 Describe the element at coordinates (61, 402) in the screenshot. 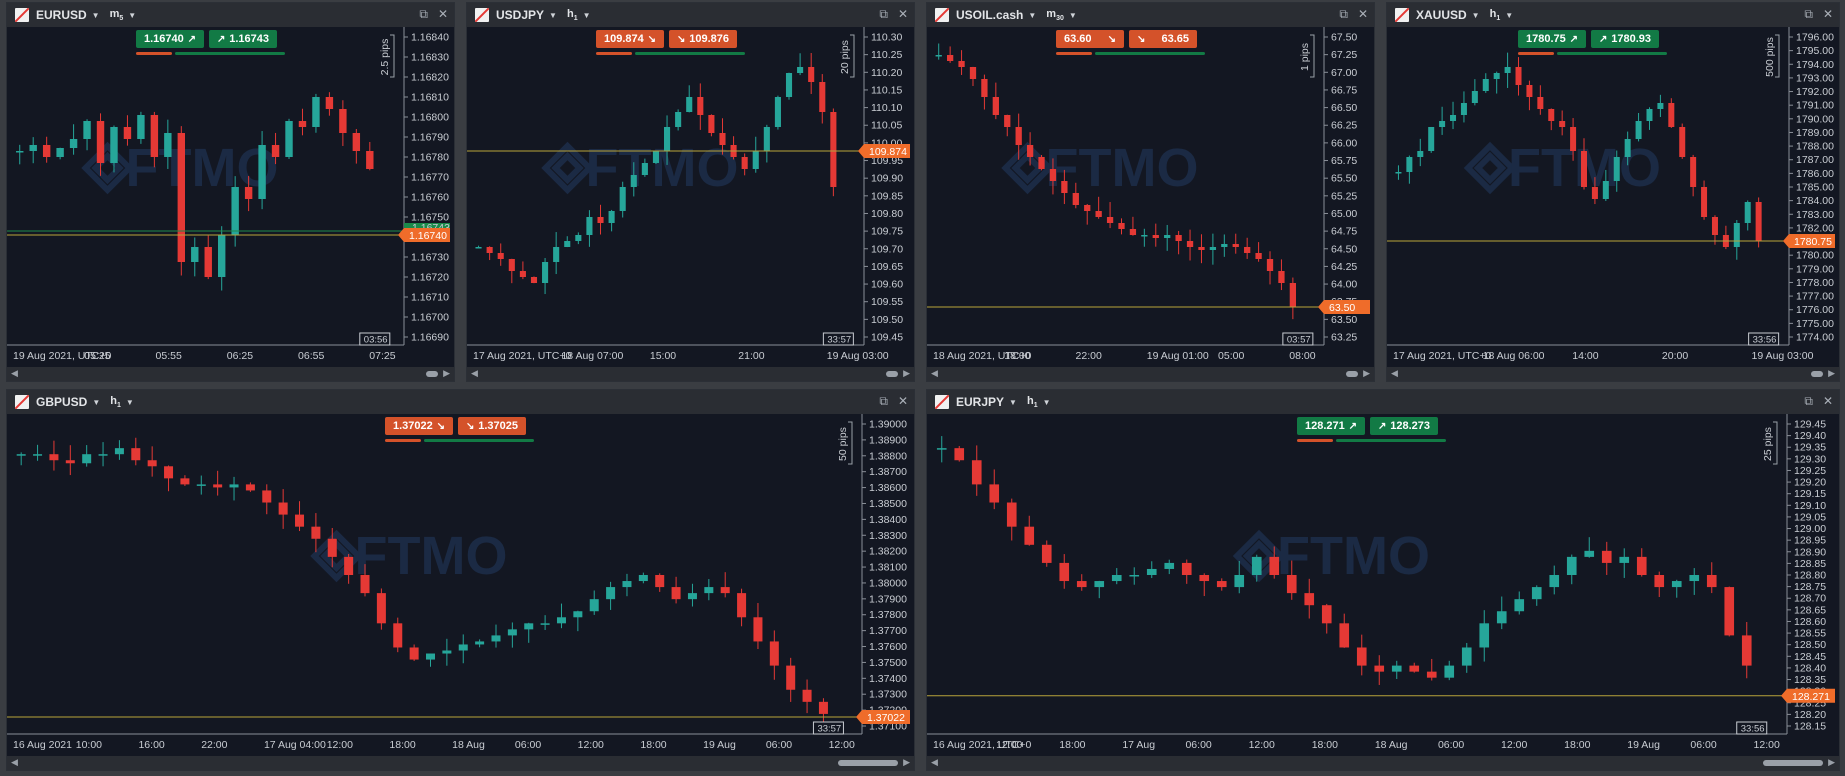

I see `symbol-selector: GBPUSD` at that location.